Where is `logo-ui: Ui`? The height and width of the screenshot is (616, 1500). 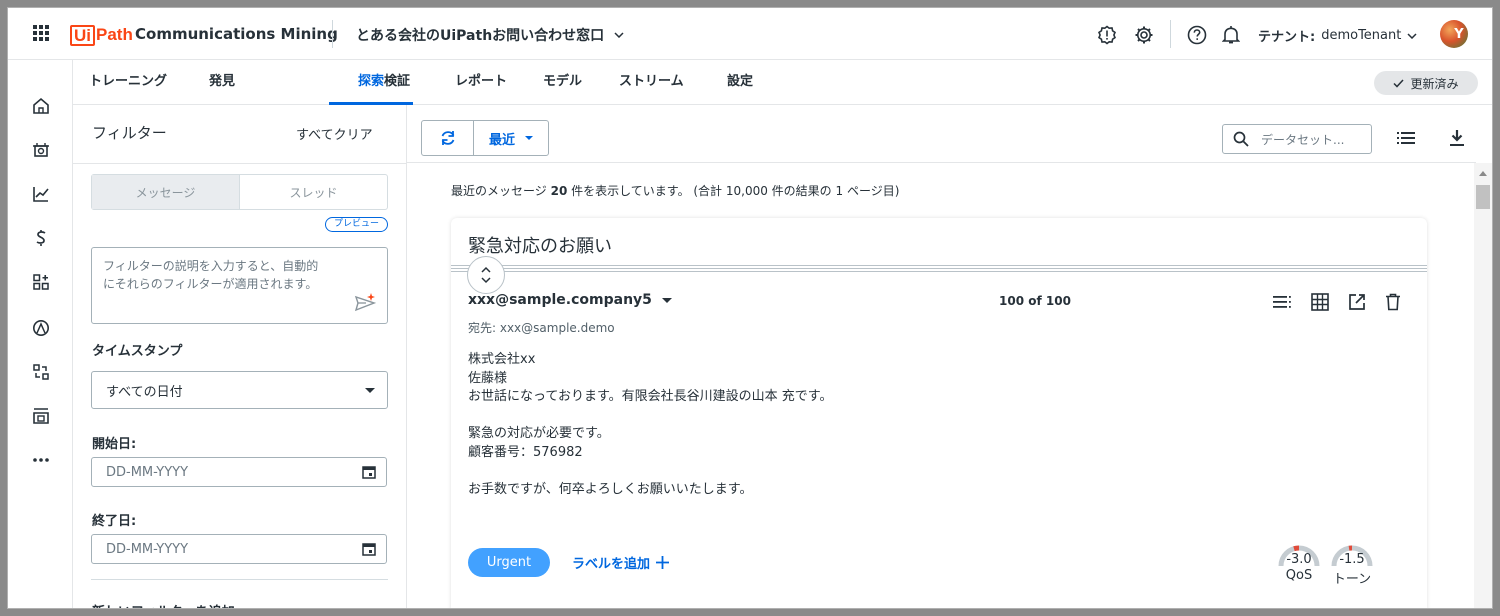 logo-ui: Ui is located at coordinates (82, 35).